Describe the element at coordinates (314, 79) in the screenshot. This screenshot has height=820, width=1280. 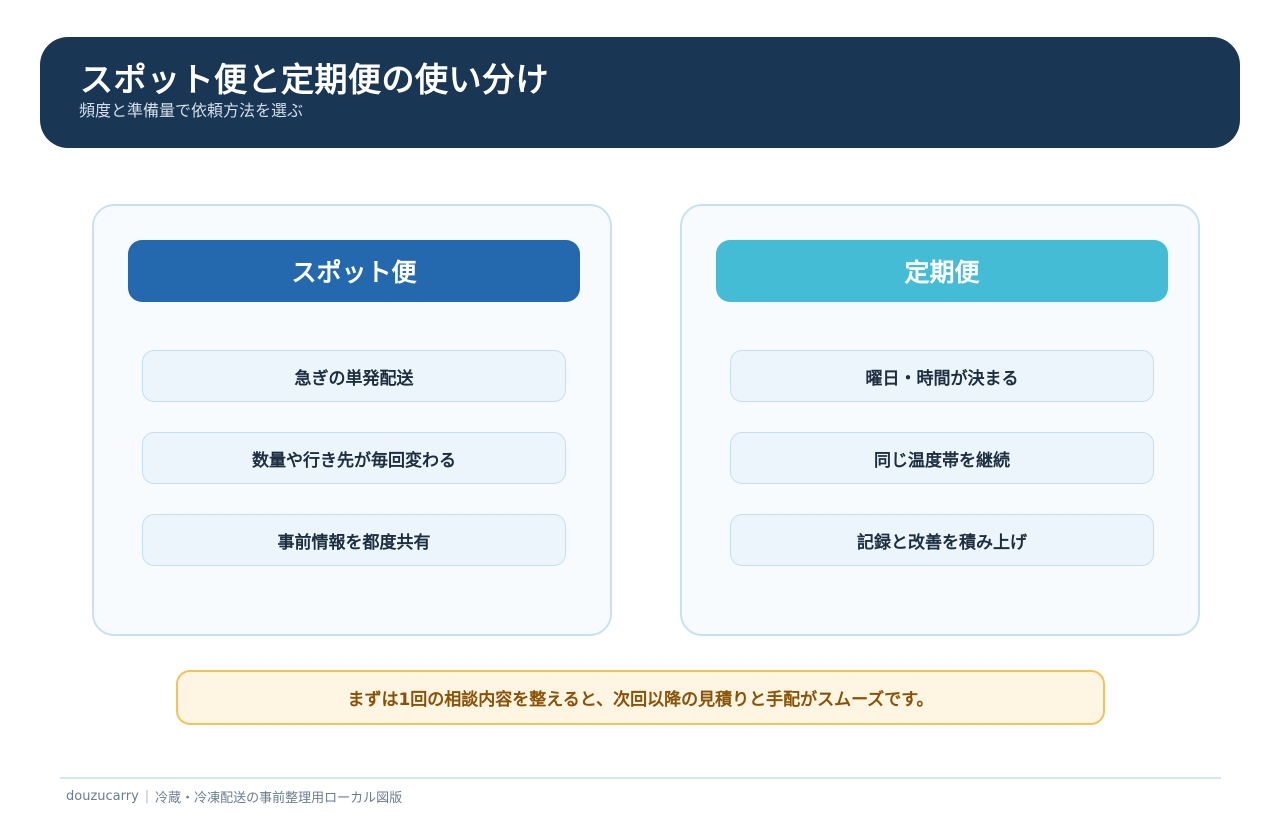
I see `page-title: スポット便と定期便の使い分け` at that location.